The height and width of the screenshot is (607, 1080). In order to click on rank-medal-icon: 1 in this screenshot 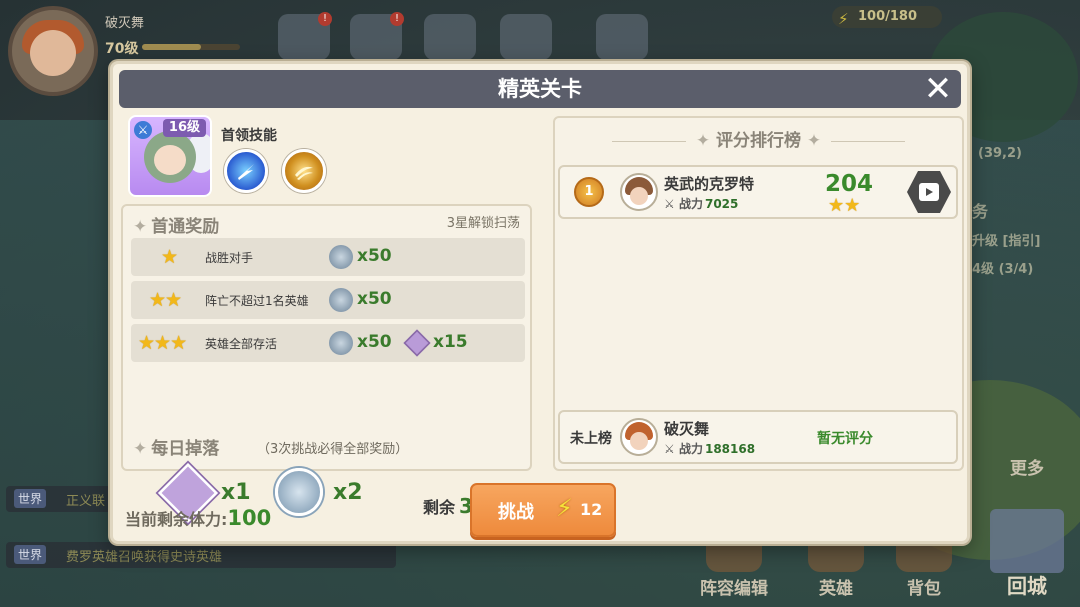, I will do `click(589, 192)`.